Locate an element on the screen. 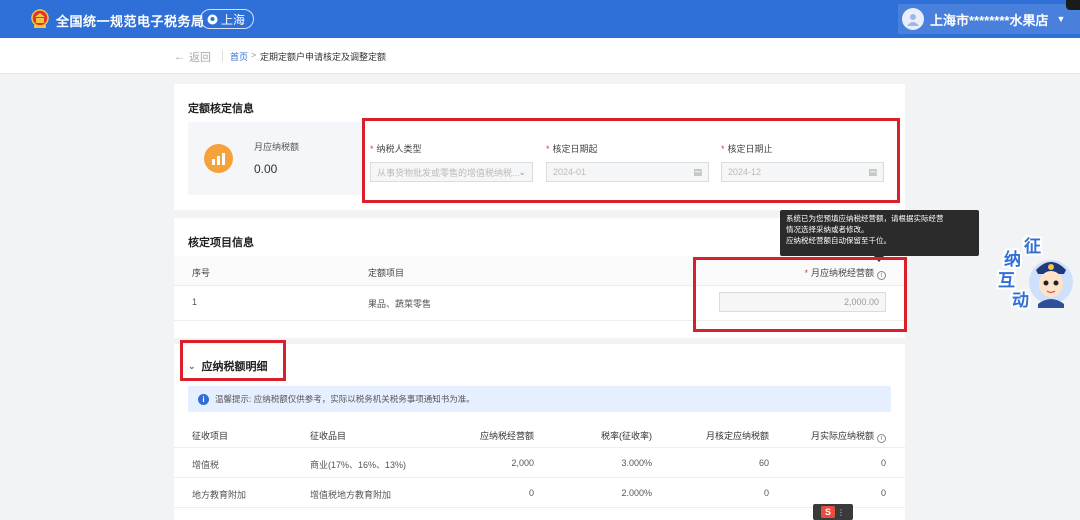  bar-chart-icon is located at coordinates (218, 158).